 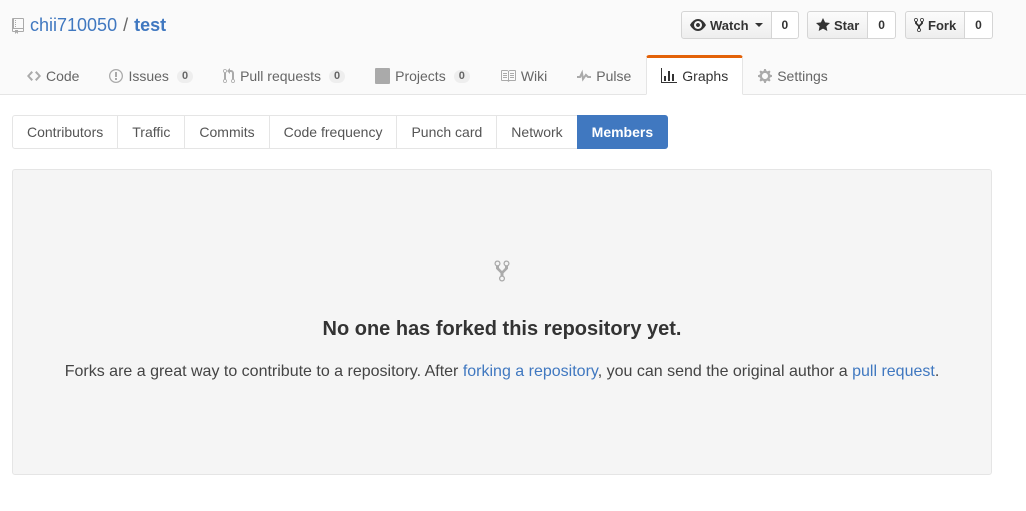 What do you see at coordinates (537, 132) in the screenshot?
I see `subnav-network: Network` at bounding box center [537, 132].